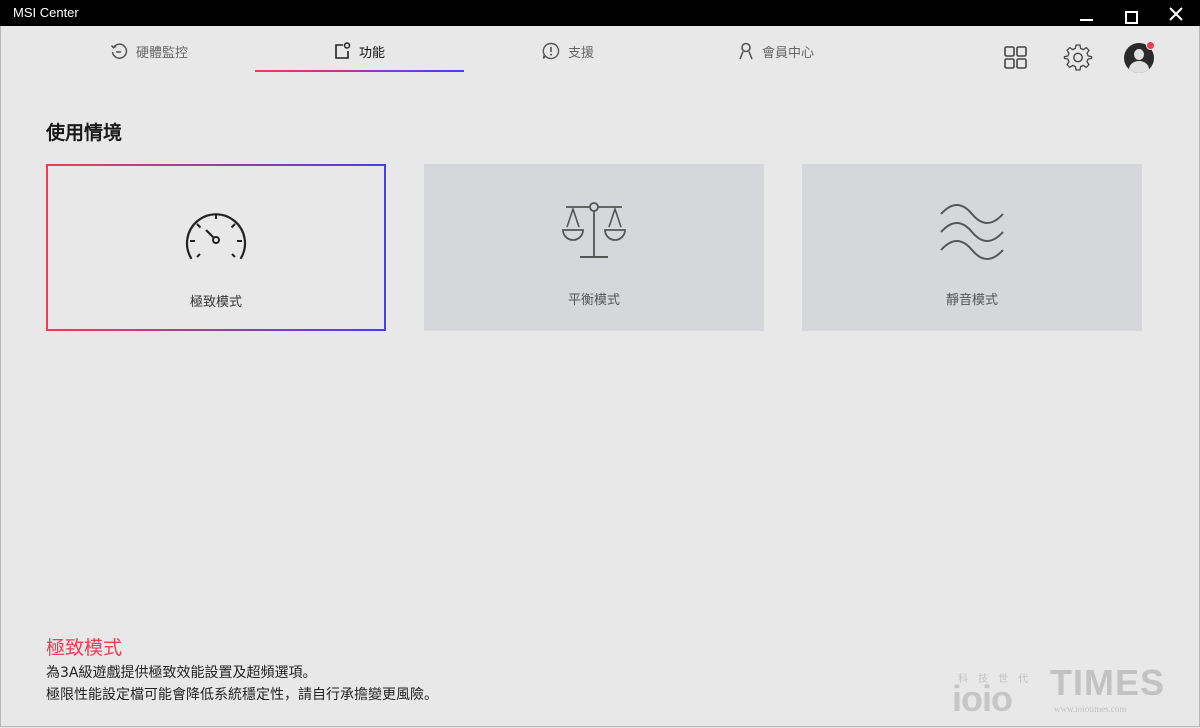 This screenshot has height=728, width=1200. Describe the element at coordinates (162, 53) in the screenshot. I see `tab-hardware-monitor-label: 硬體監控` at that location.